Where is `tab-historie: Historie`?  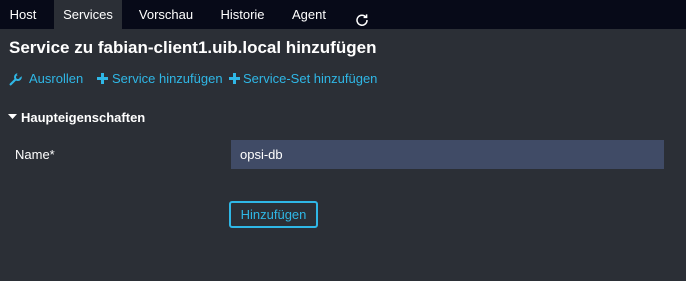
tab-historie: Historie is located at coordinates (242, 14).